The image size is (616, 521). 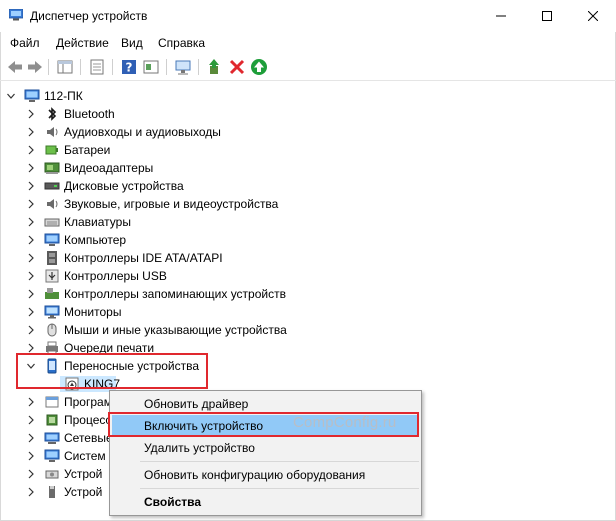 What do you see at coordinates (52, 114) in the screenshot?
I see `bluetooth-icon` at bounding box center [52, 114].